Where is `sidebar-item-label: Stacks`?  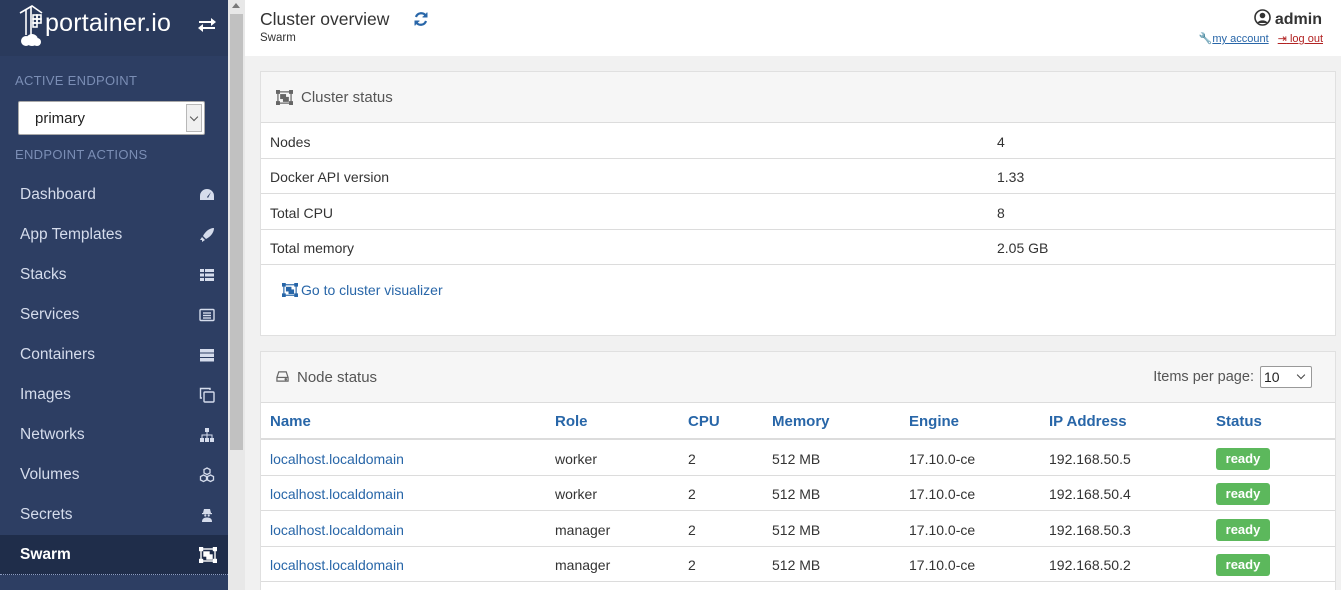 sidebar-item-label: Stacks is located at coordinates (43, 274).